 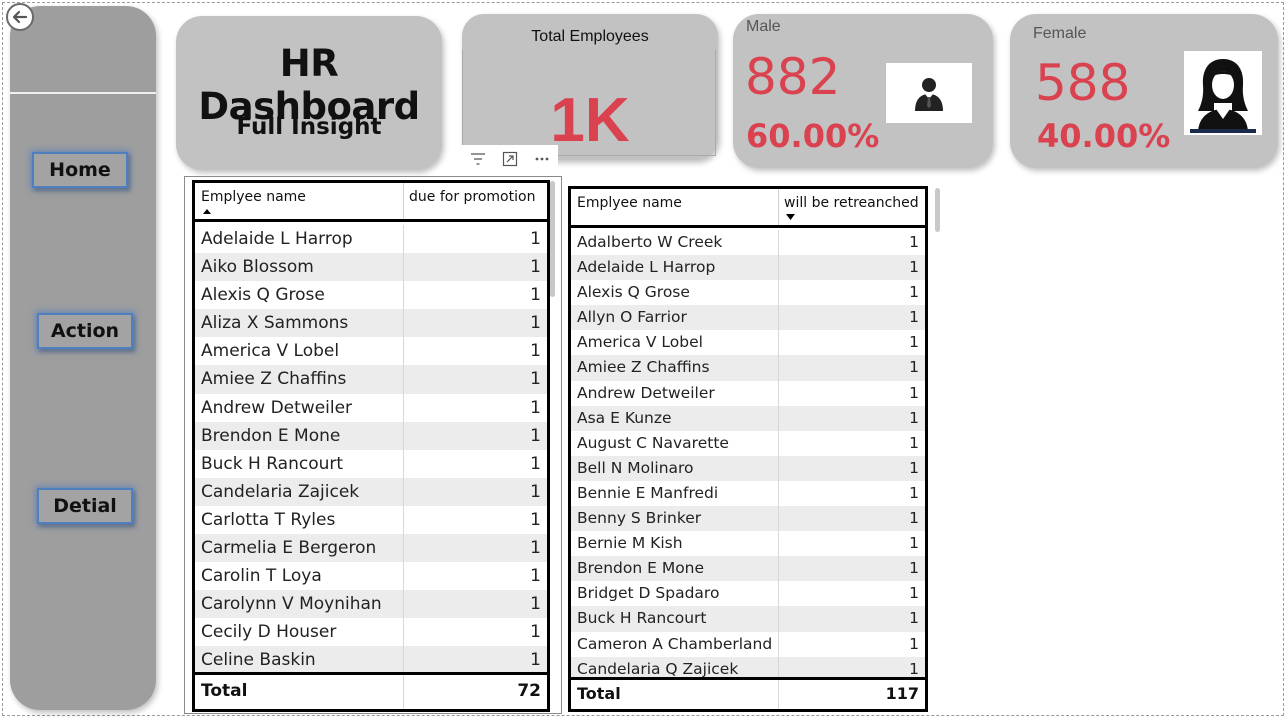 I want to click on table-row: Carlotta T Ryles 1, so click(x=371, y=520).